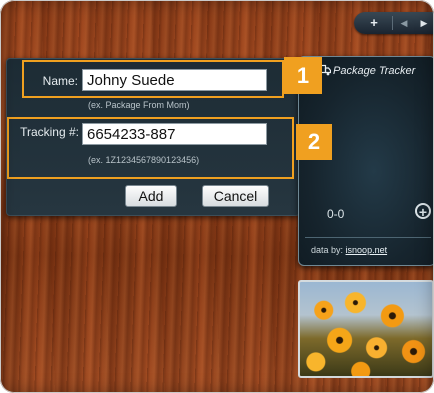  I want to click on add-package-icon: +, so click(423, 211).